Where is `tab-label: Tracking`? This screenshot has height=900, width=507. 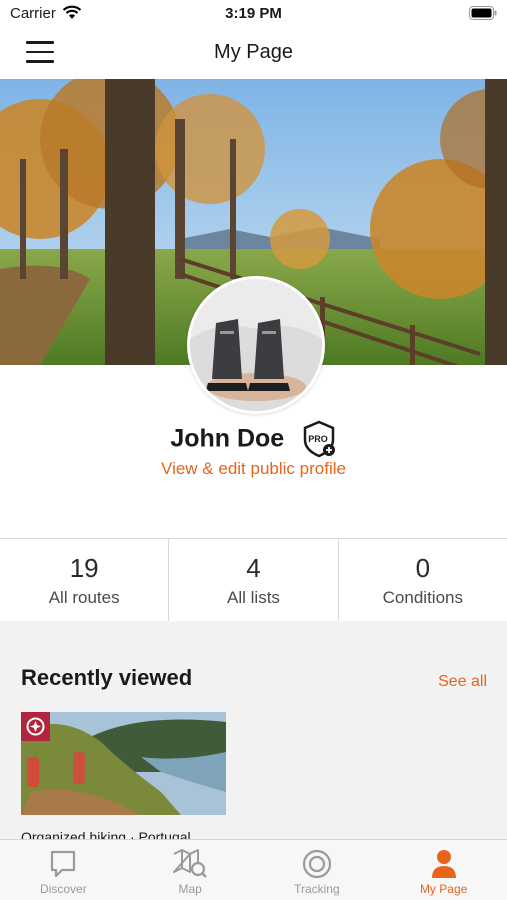 tab-label: Tracking is located at coordinates (317, 889).